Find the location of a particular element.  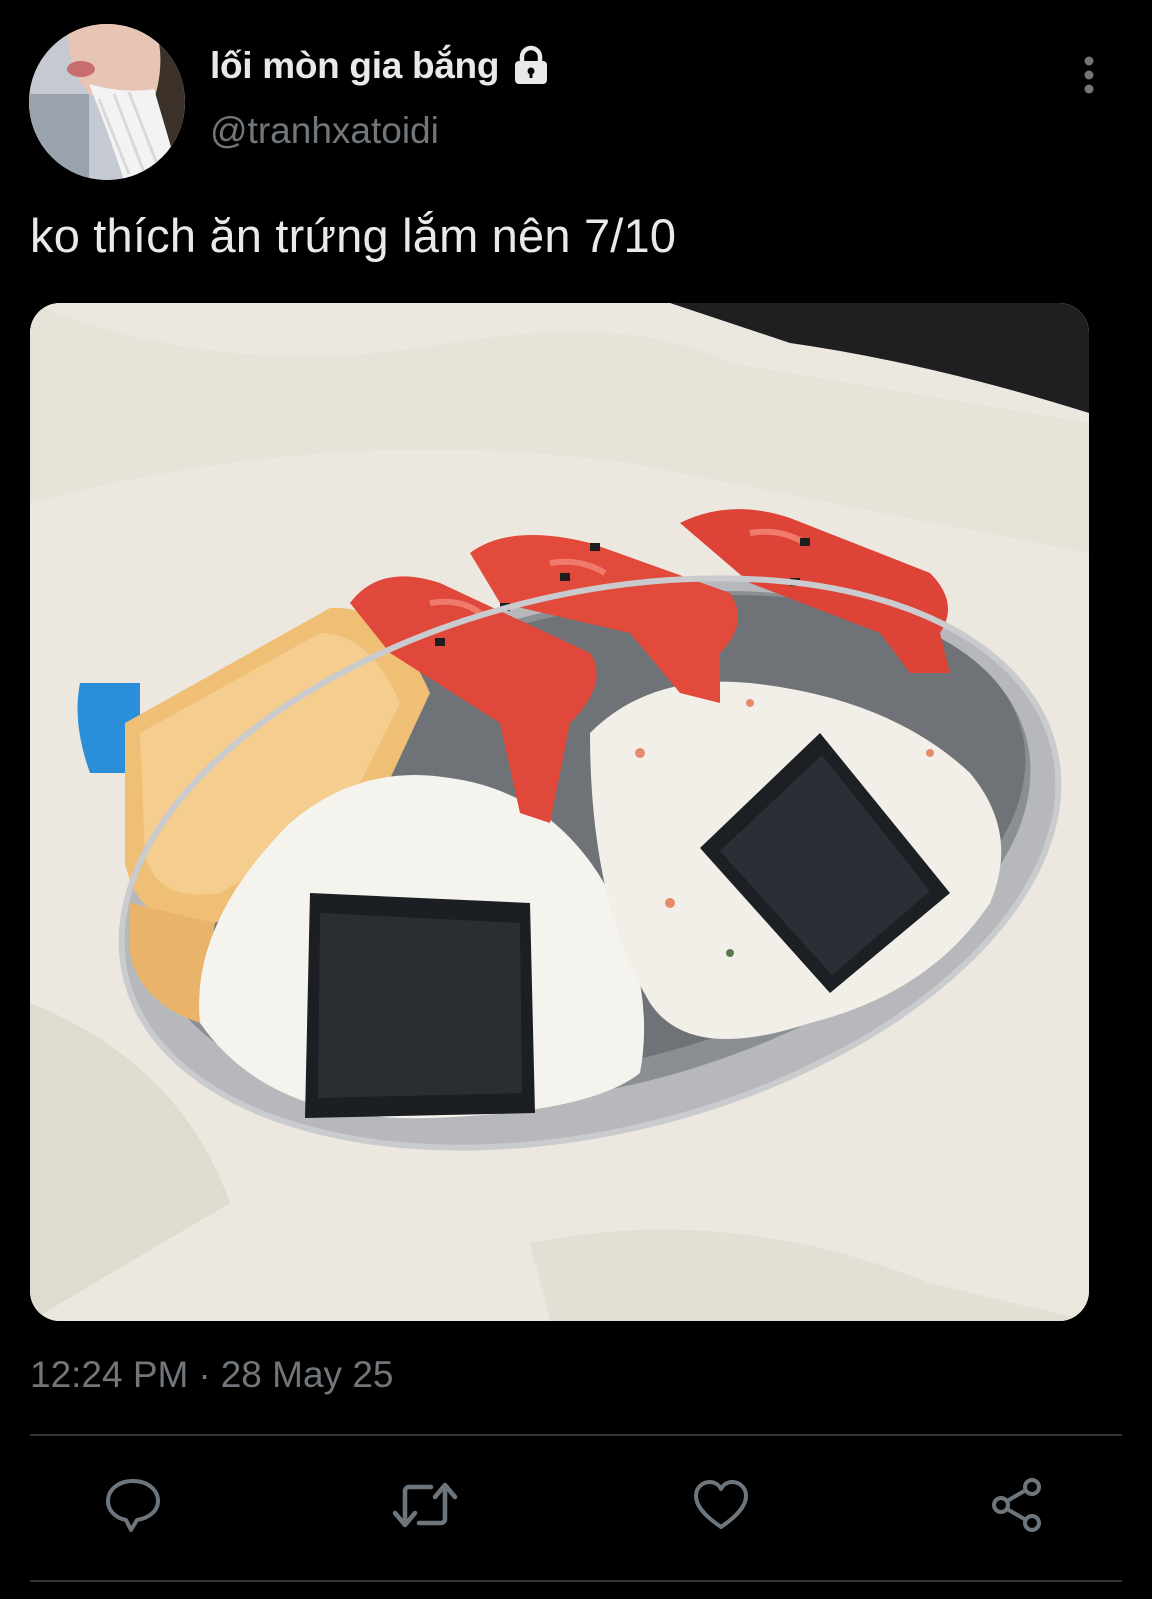

retweet-button is located at coordinates (425, 1505).